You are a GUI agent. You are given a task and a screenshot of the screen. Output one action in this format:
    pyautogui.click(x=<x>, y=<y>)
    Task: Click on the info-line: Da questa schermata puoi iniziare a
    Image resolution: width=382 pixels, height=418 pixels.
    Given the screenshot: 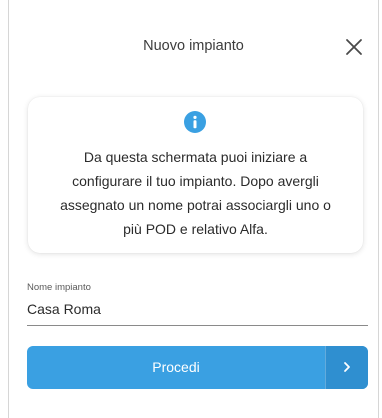 What is the action you would take?
    pyautogui.click(x=195, y=157)
    